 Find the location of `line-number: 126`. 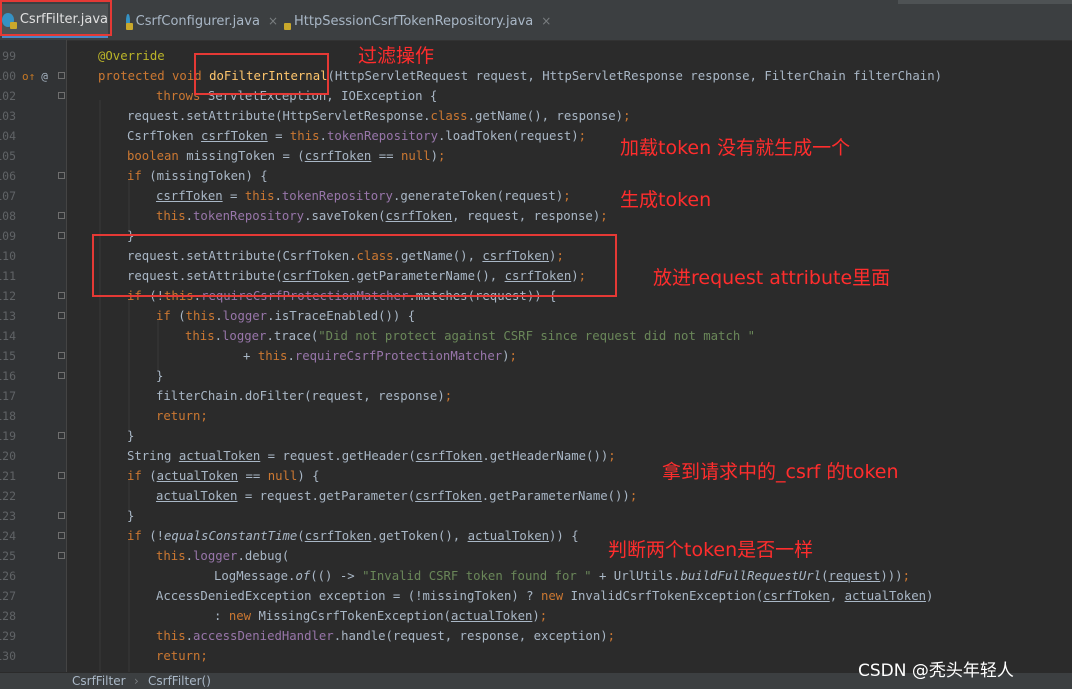

line-number: 126 is located at coordinates (8, 576).